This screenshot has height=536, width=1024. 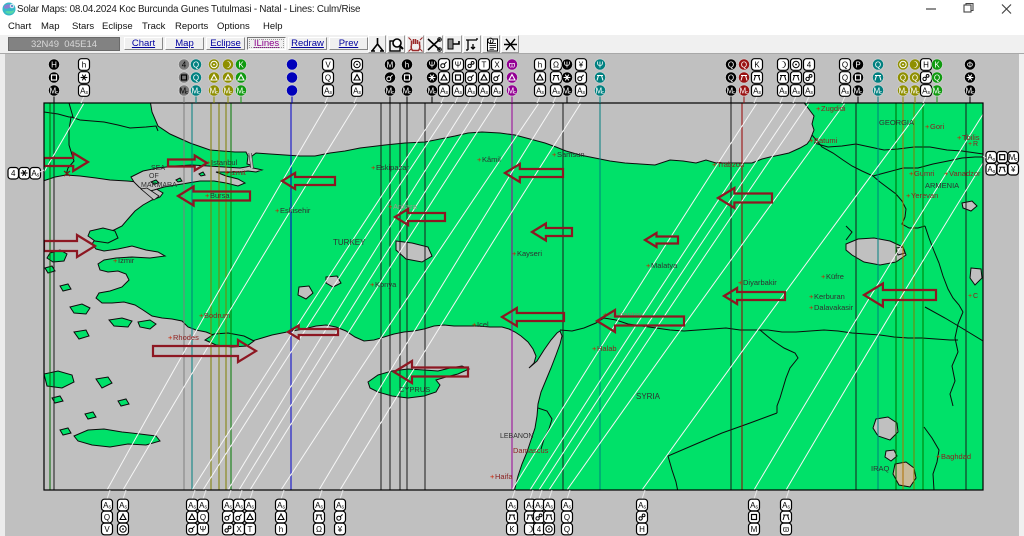 I want to click on svg-text: Izmit, so click(x=238, y=172).